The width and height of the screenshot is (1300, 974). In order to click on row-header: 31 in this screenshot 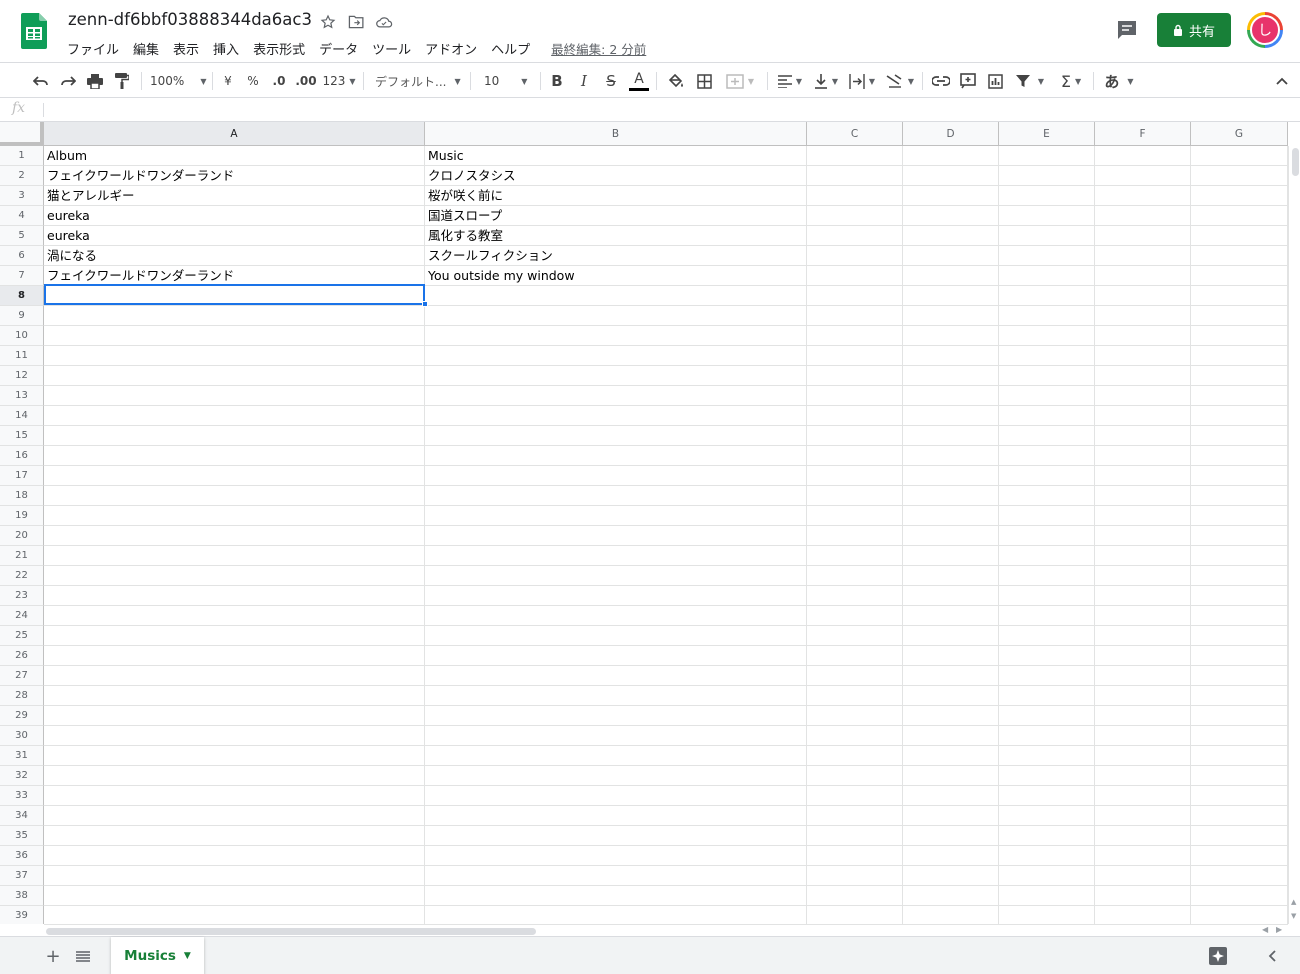, I will do `click(22, 756)`.